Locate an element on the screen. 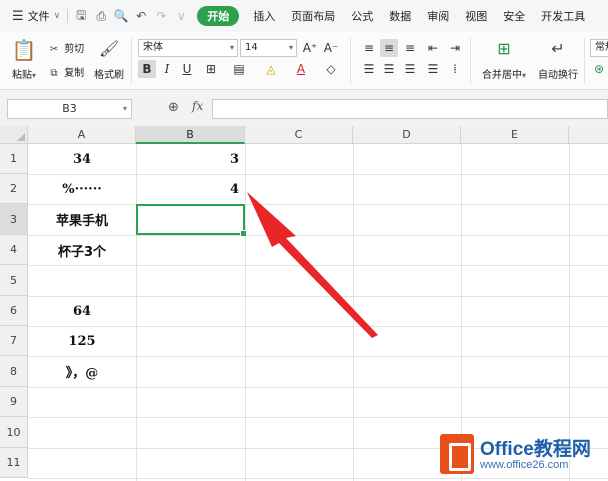  name-box-value: B3 is located at coordinates (69, 108).